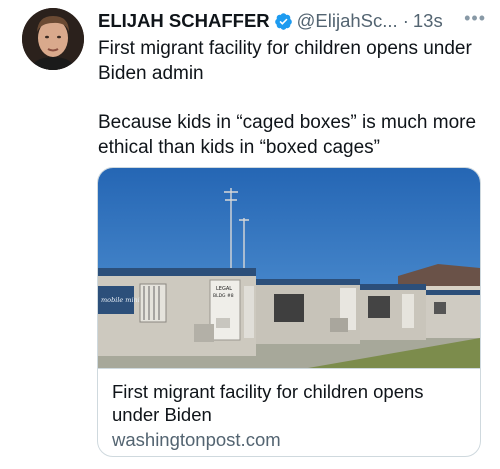 Image resolution: width=500 pixels, height=469 pixels. I want to click on timestamp: 13s, so click(428, 21).